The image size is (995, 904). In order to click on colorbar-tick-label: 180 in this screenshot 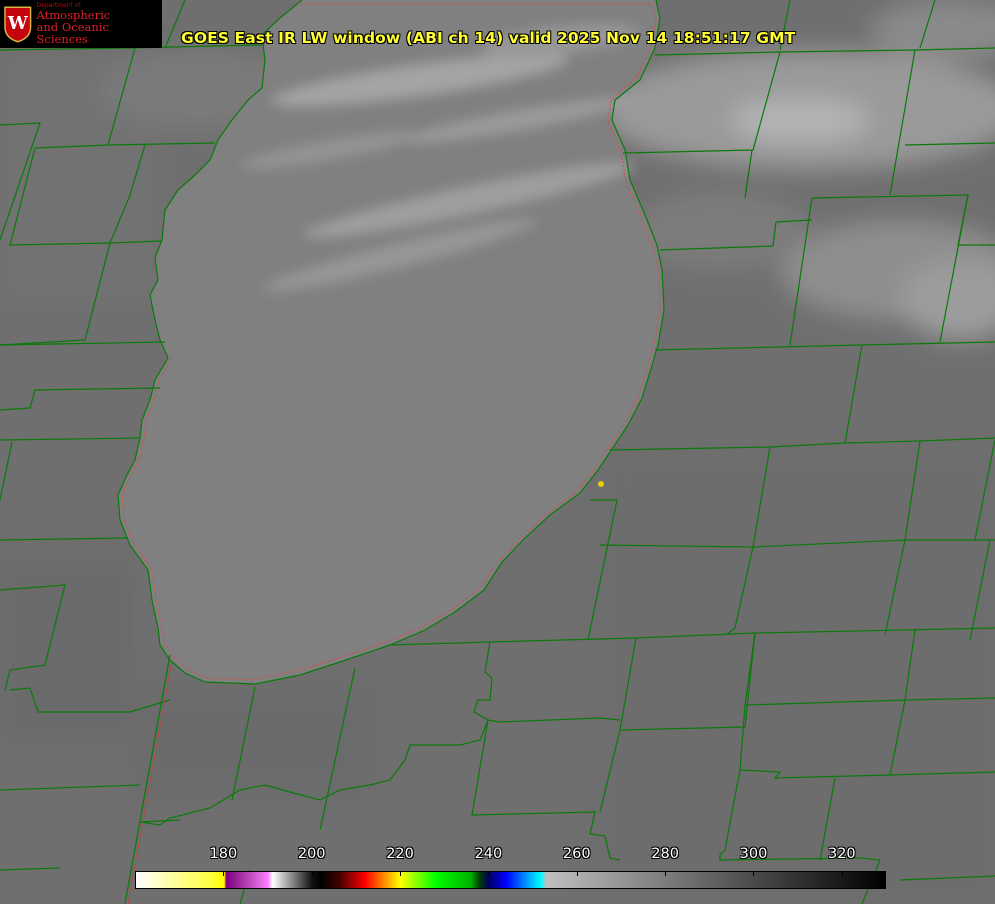, I will do `click(223, 854)`.